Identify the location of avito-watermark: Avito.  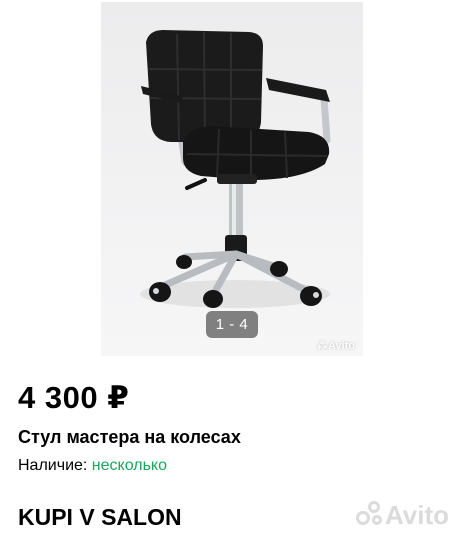
(402, 515).